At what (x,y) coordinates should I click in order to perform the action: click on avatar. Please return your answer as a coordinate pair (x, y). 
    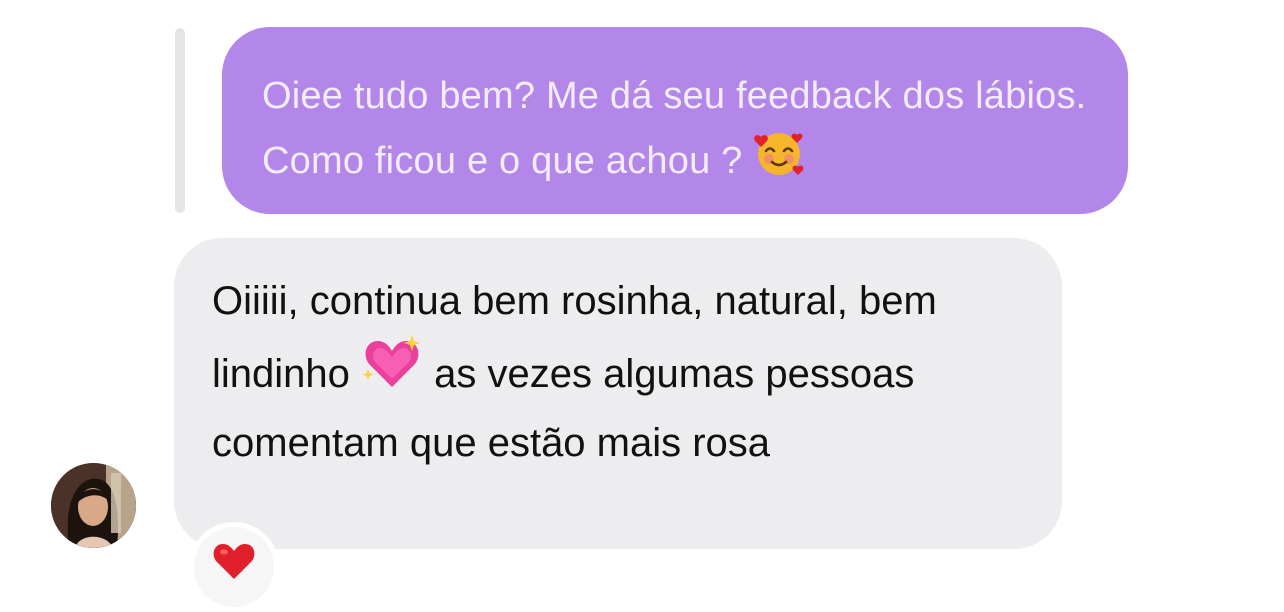
    Looking at the image, I should click on (93, 505).